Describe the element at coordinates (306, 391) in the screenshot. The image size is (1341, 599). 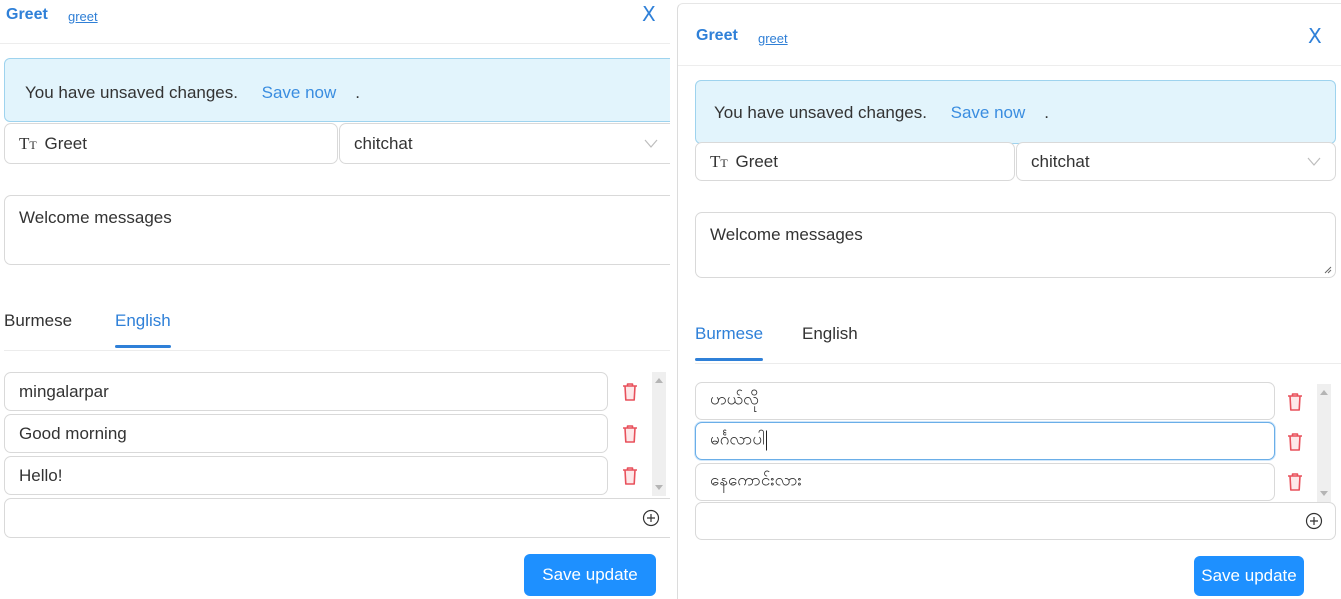
I see `phrase-input: mingalarpar` at that location.